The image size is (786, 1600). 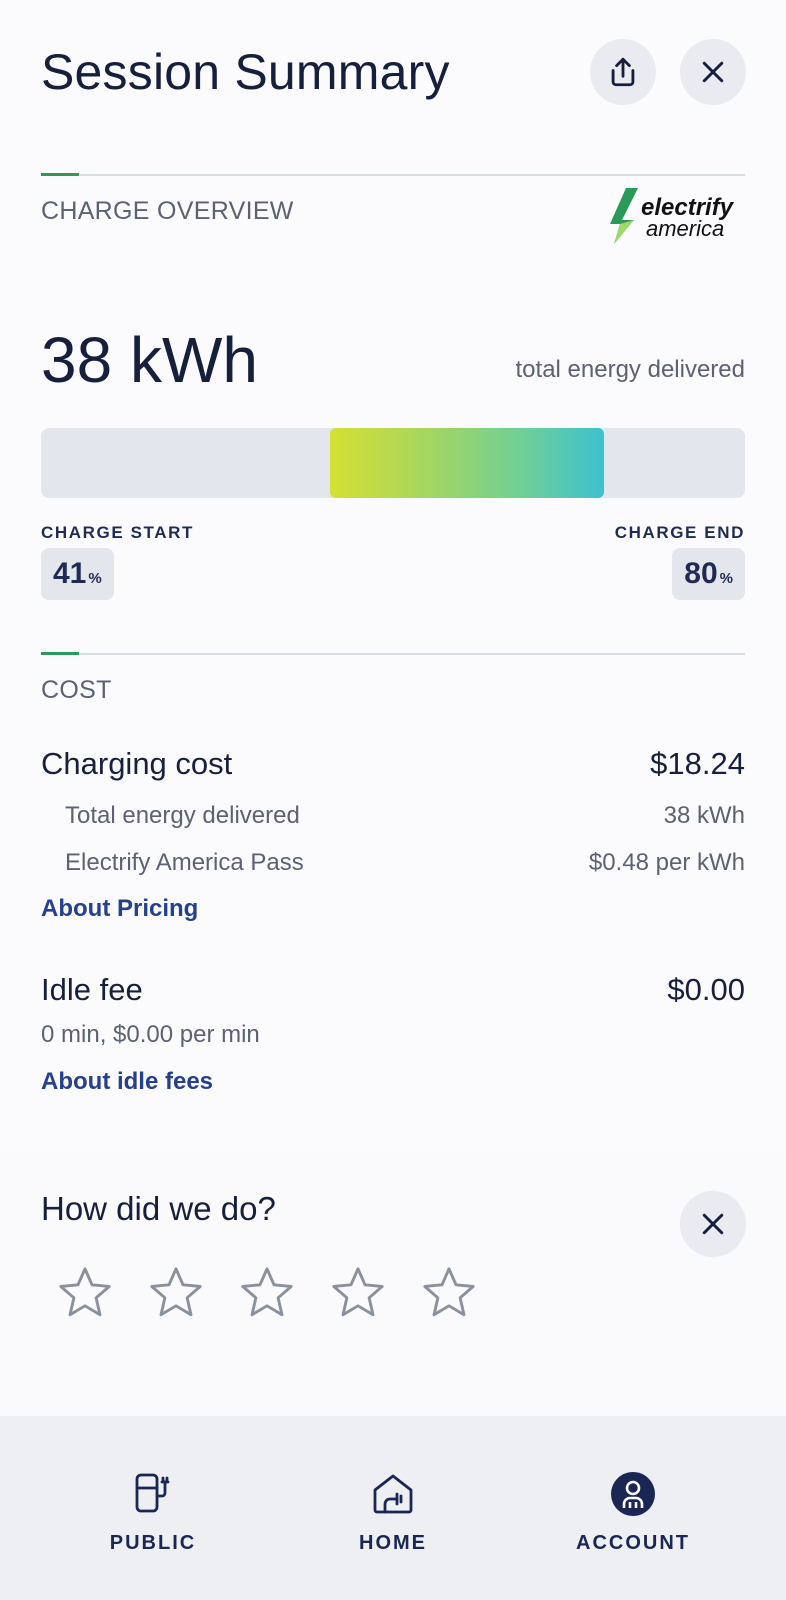 I want to click on charge-overview-label: CHARGE OVERVIEW, so click(x=167, y=211).